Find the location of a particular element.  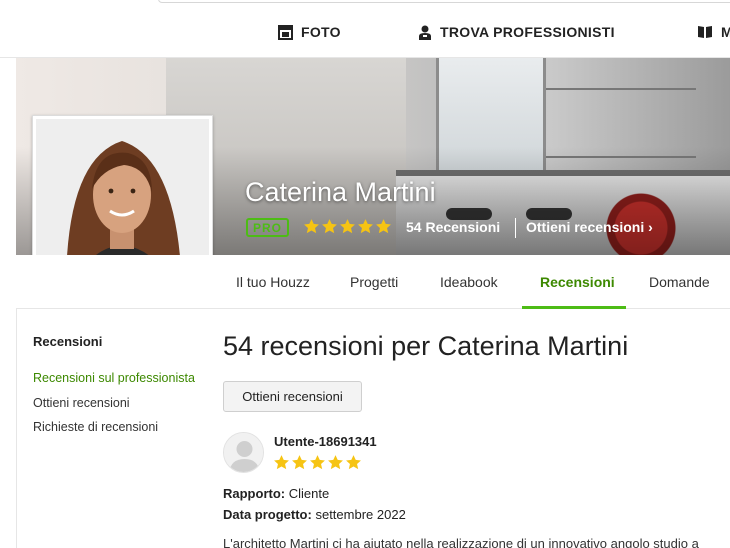

nav-item-label: M is located at coordinates (725, 32).